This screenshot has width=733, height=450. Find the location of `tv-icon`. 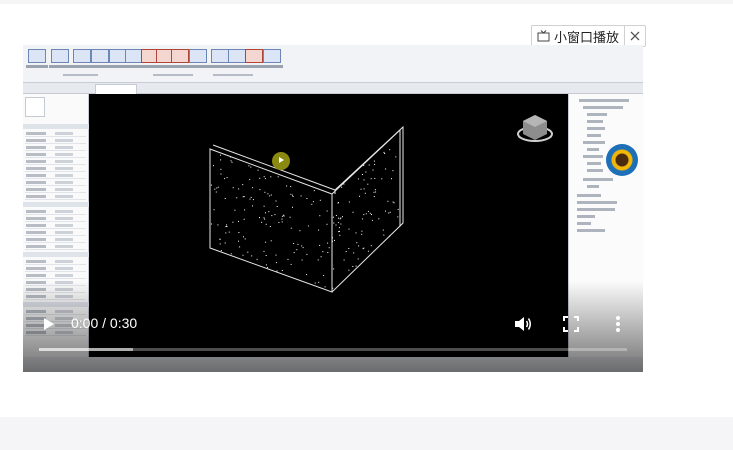

tv-icon is located at coordinates (543, 36).